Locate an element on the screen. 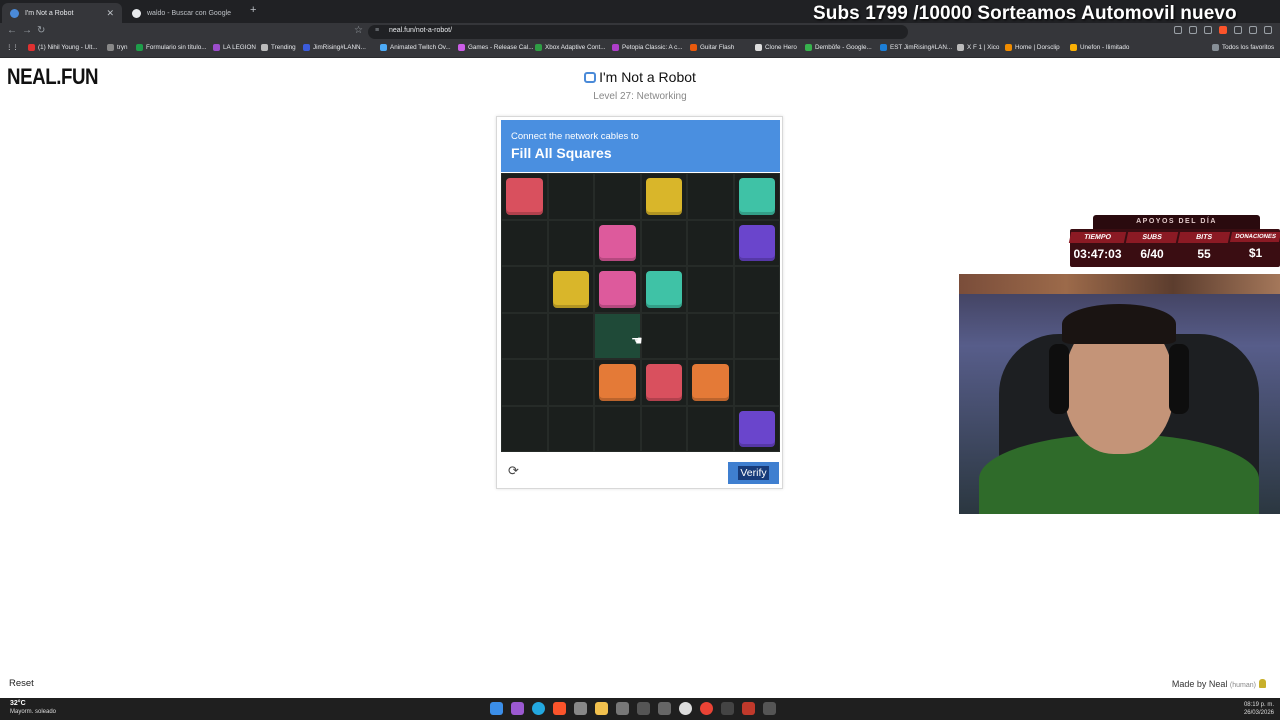  site-info-icon: ≡ is located at coordinates (377, 30).